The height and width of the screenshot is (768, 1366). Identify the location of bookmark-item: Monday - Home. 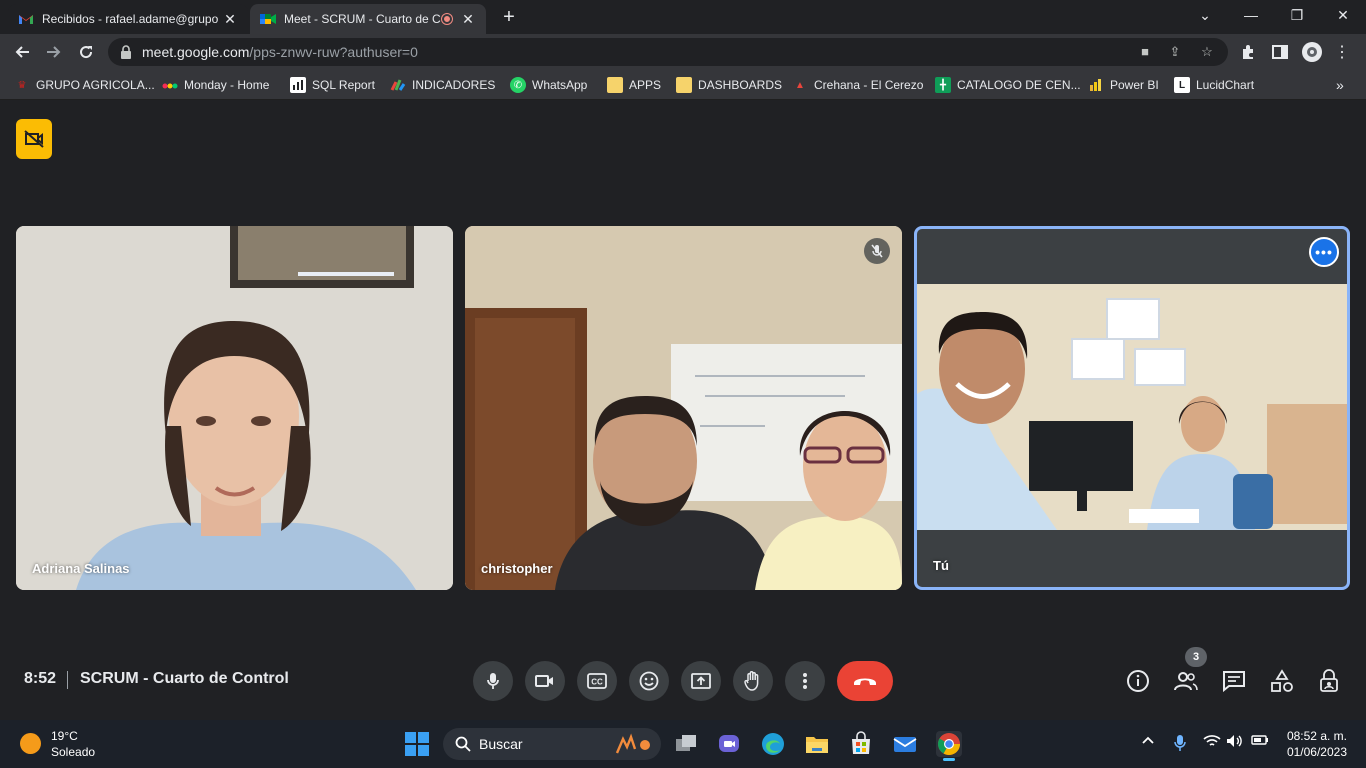
(215, 85).